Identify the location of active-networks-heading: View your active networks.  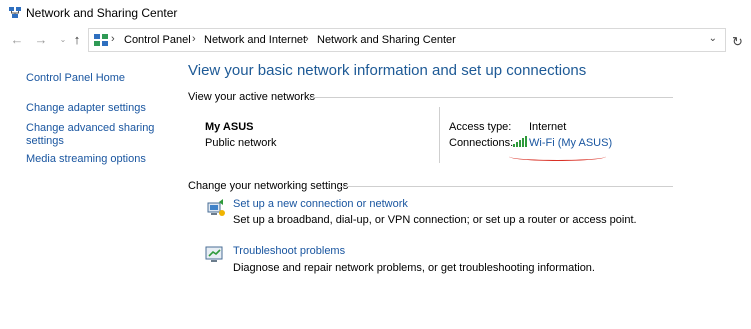
(251, 97).